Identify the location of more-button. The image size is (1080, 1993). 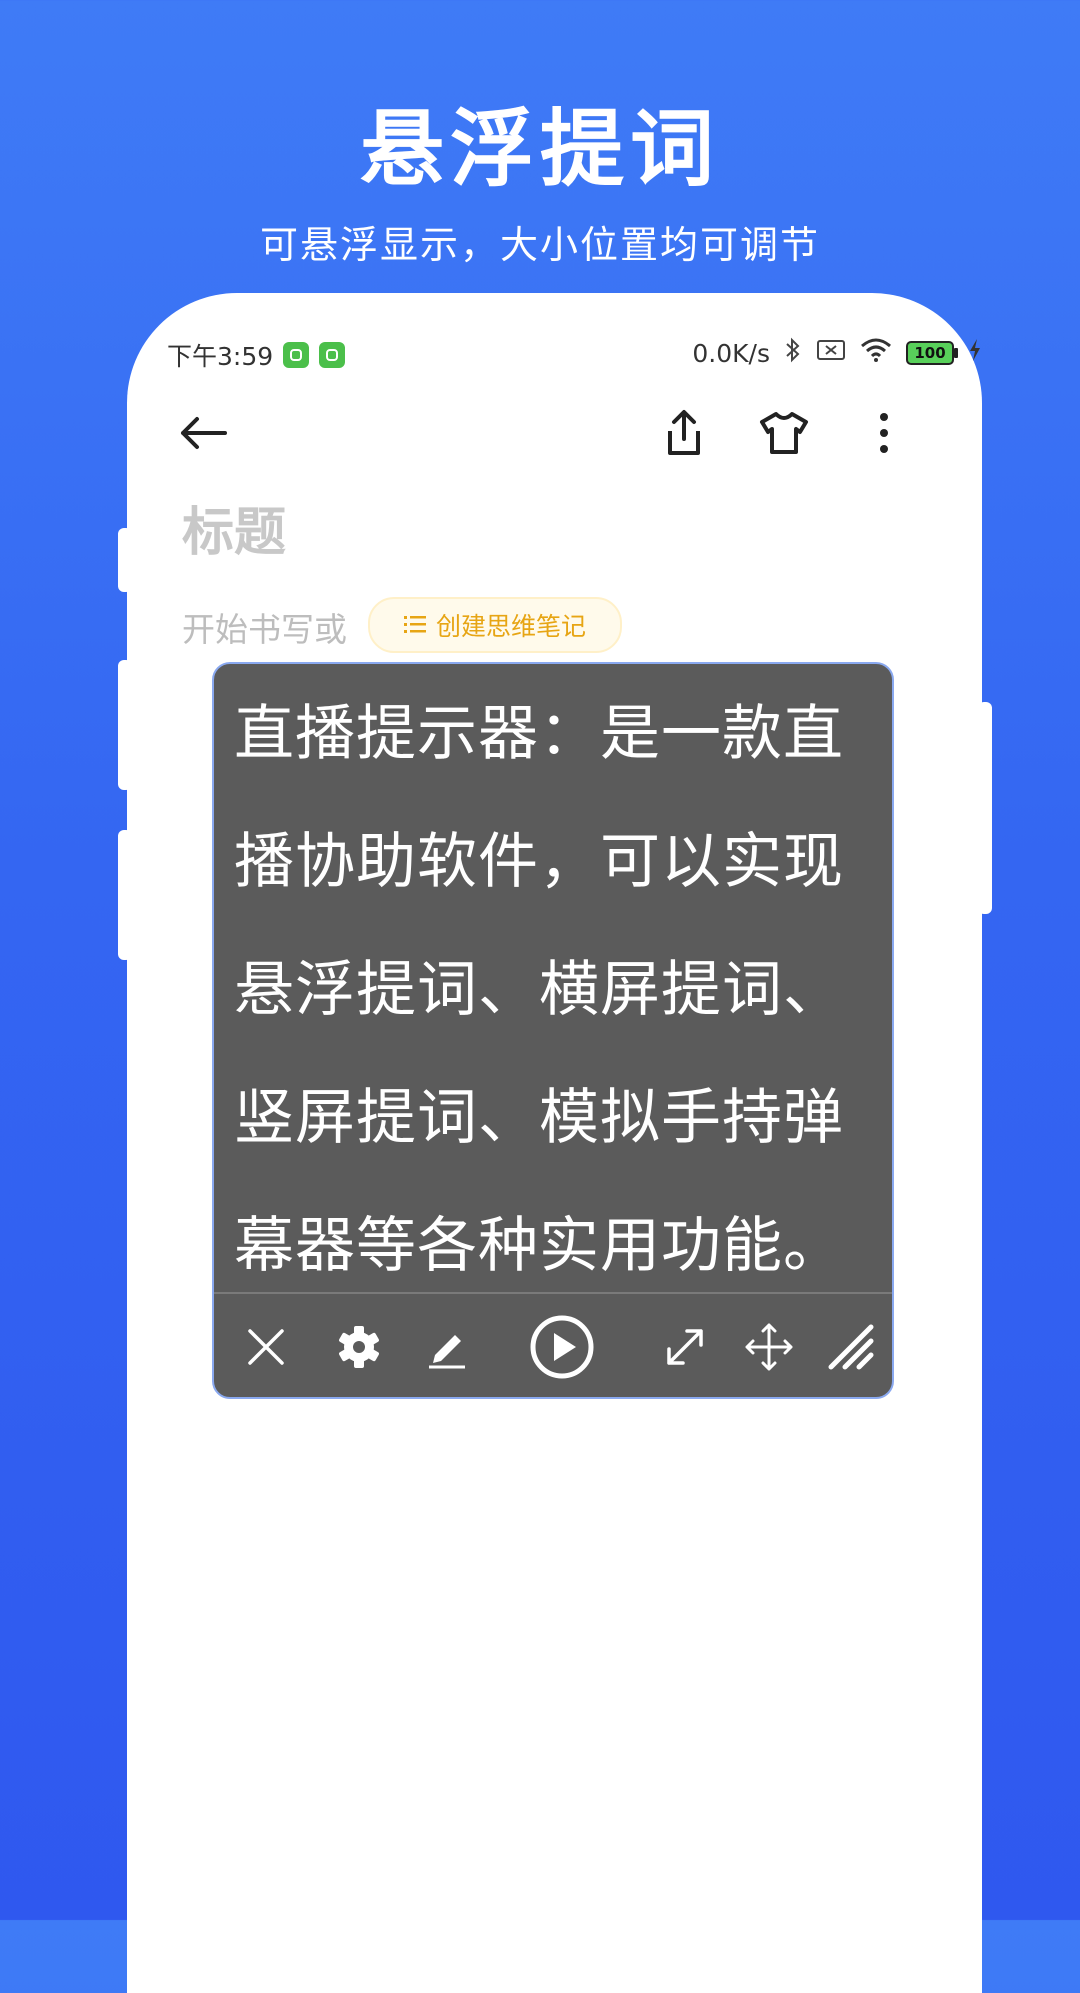
(884, 433).